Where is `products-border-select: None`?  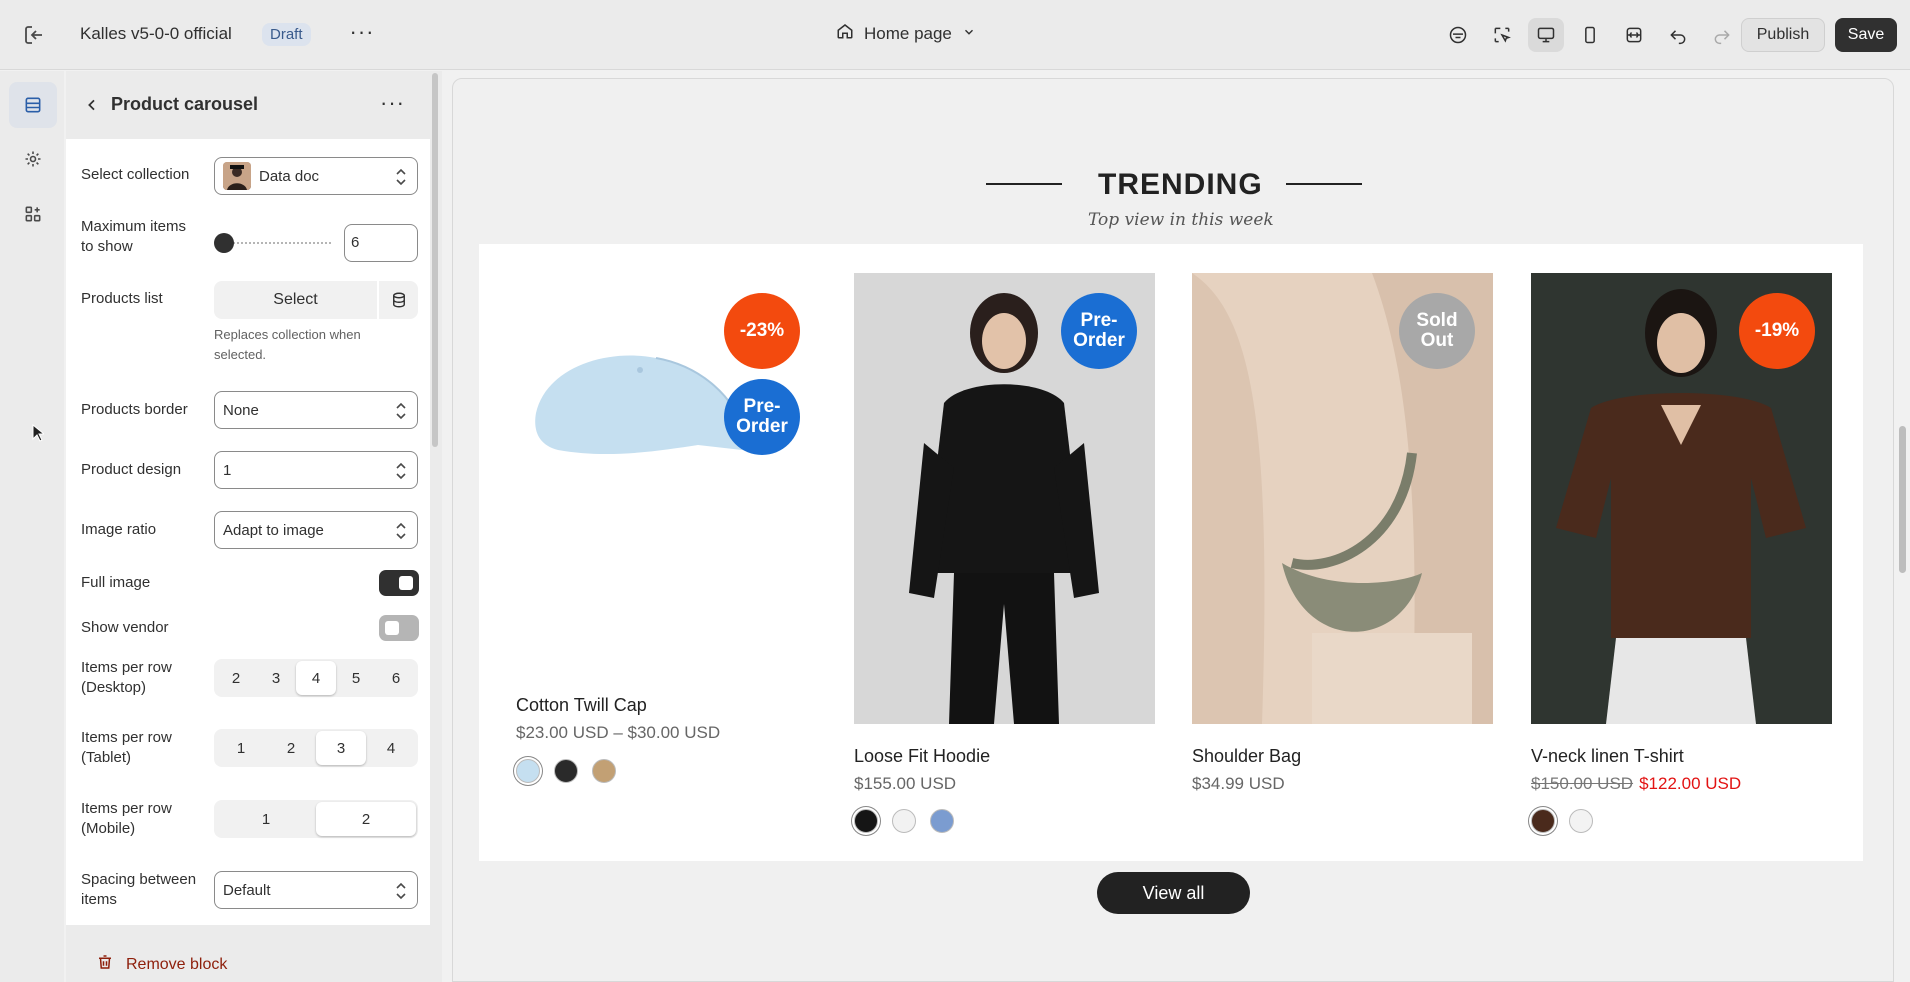
products-border-select: None is located at coordinates (316, 410).